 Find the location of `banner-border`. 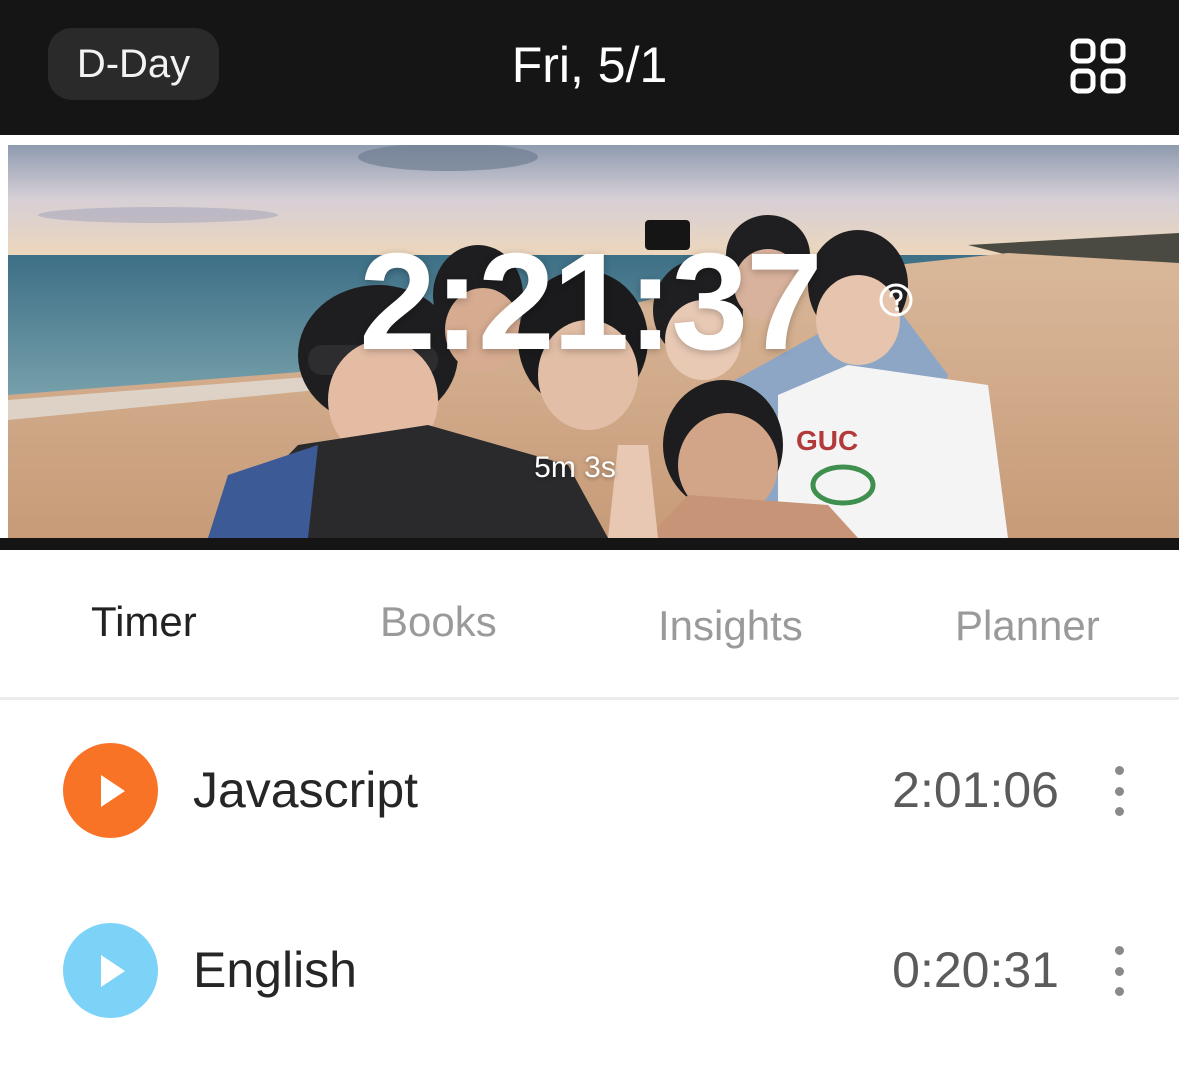

banner-border is located at coordinates (589, 544).